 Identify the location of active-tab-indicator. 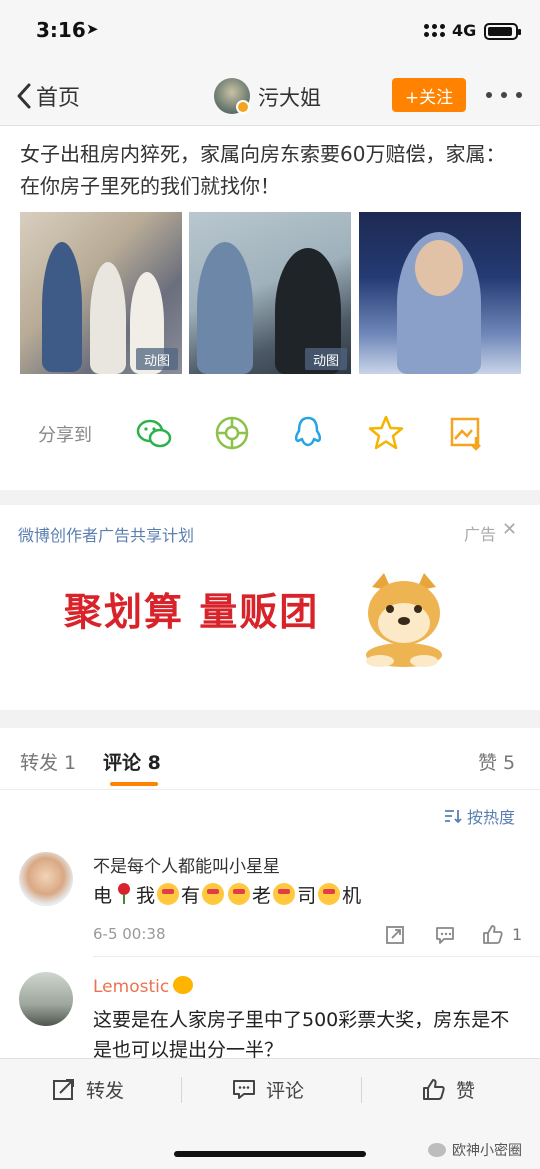
(134, 784).